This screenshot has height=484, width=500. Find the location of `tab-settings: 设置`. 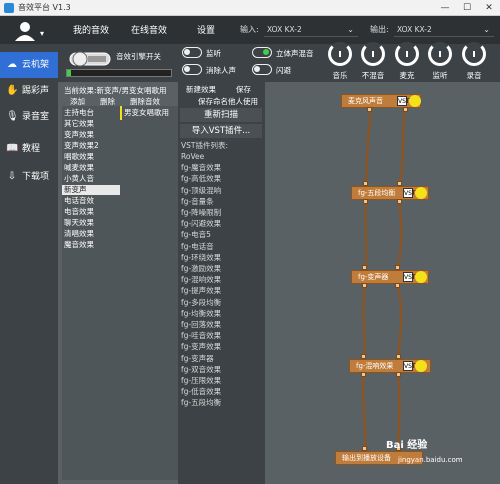

tab-settings: 设置 is located at coordinates (206, 31).